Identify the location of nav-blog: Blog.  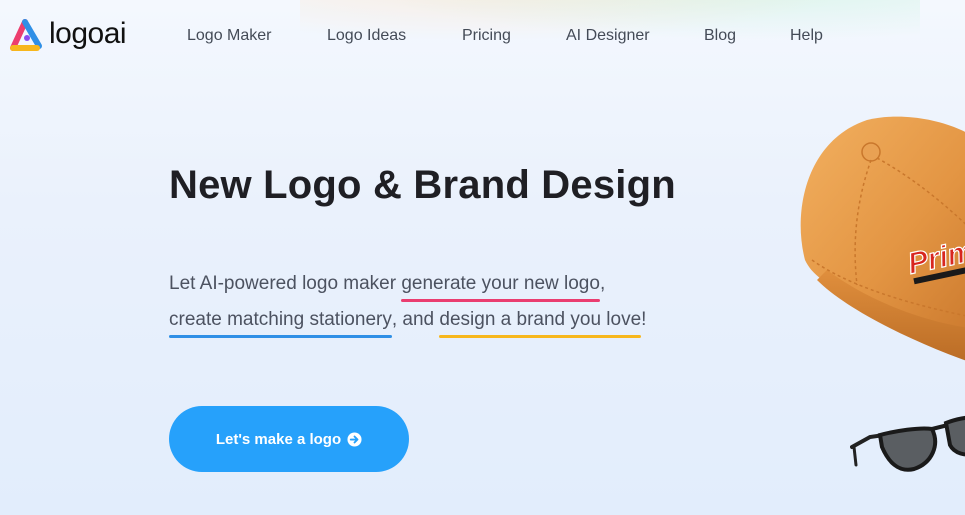
(720, 36).